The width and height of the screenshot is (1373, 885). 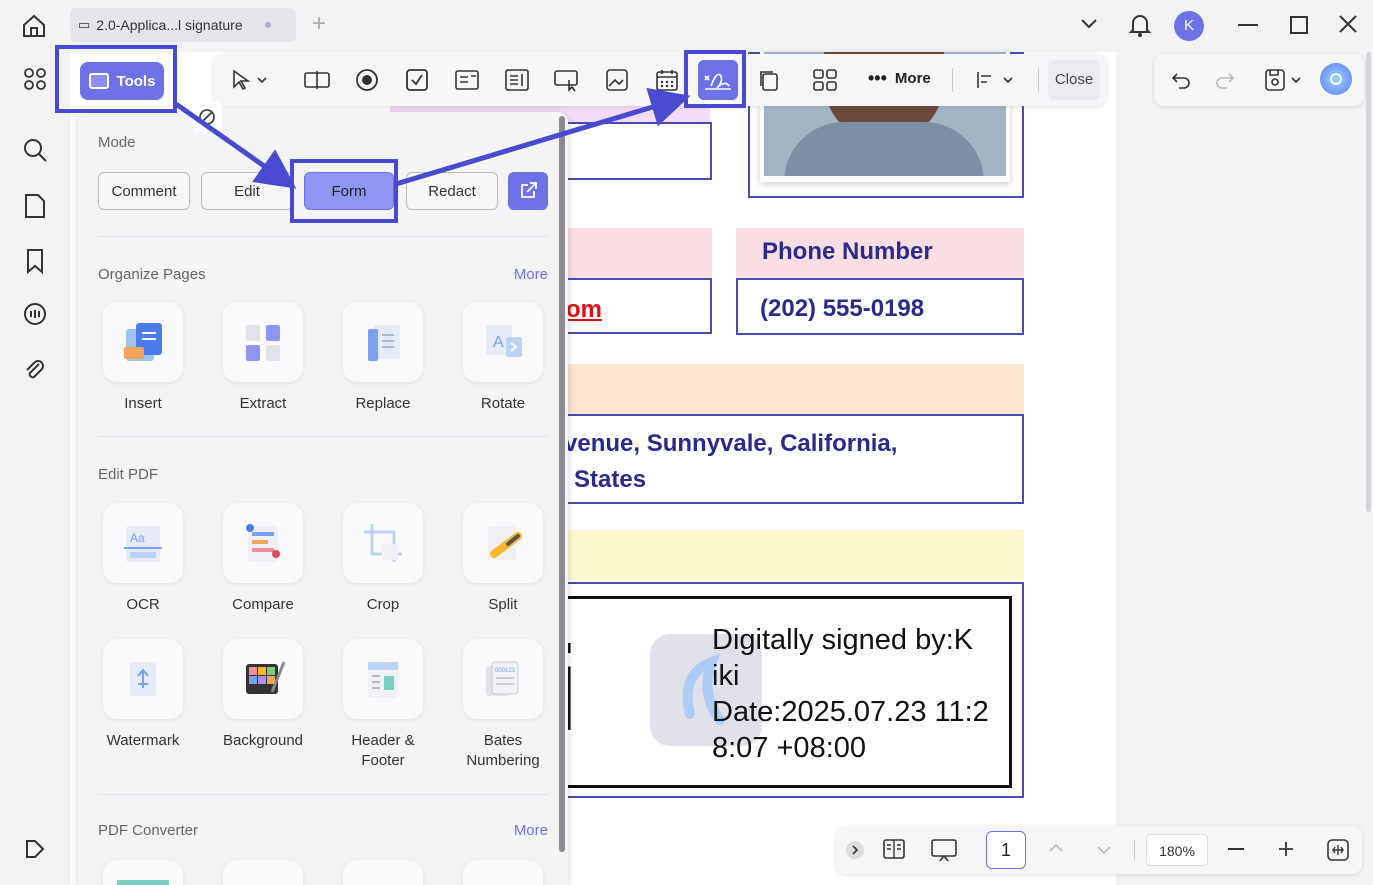 I want to click on annotation-arrows, so click(x=432, y=138).